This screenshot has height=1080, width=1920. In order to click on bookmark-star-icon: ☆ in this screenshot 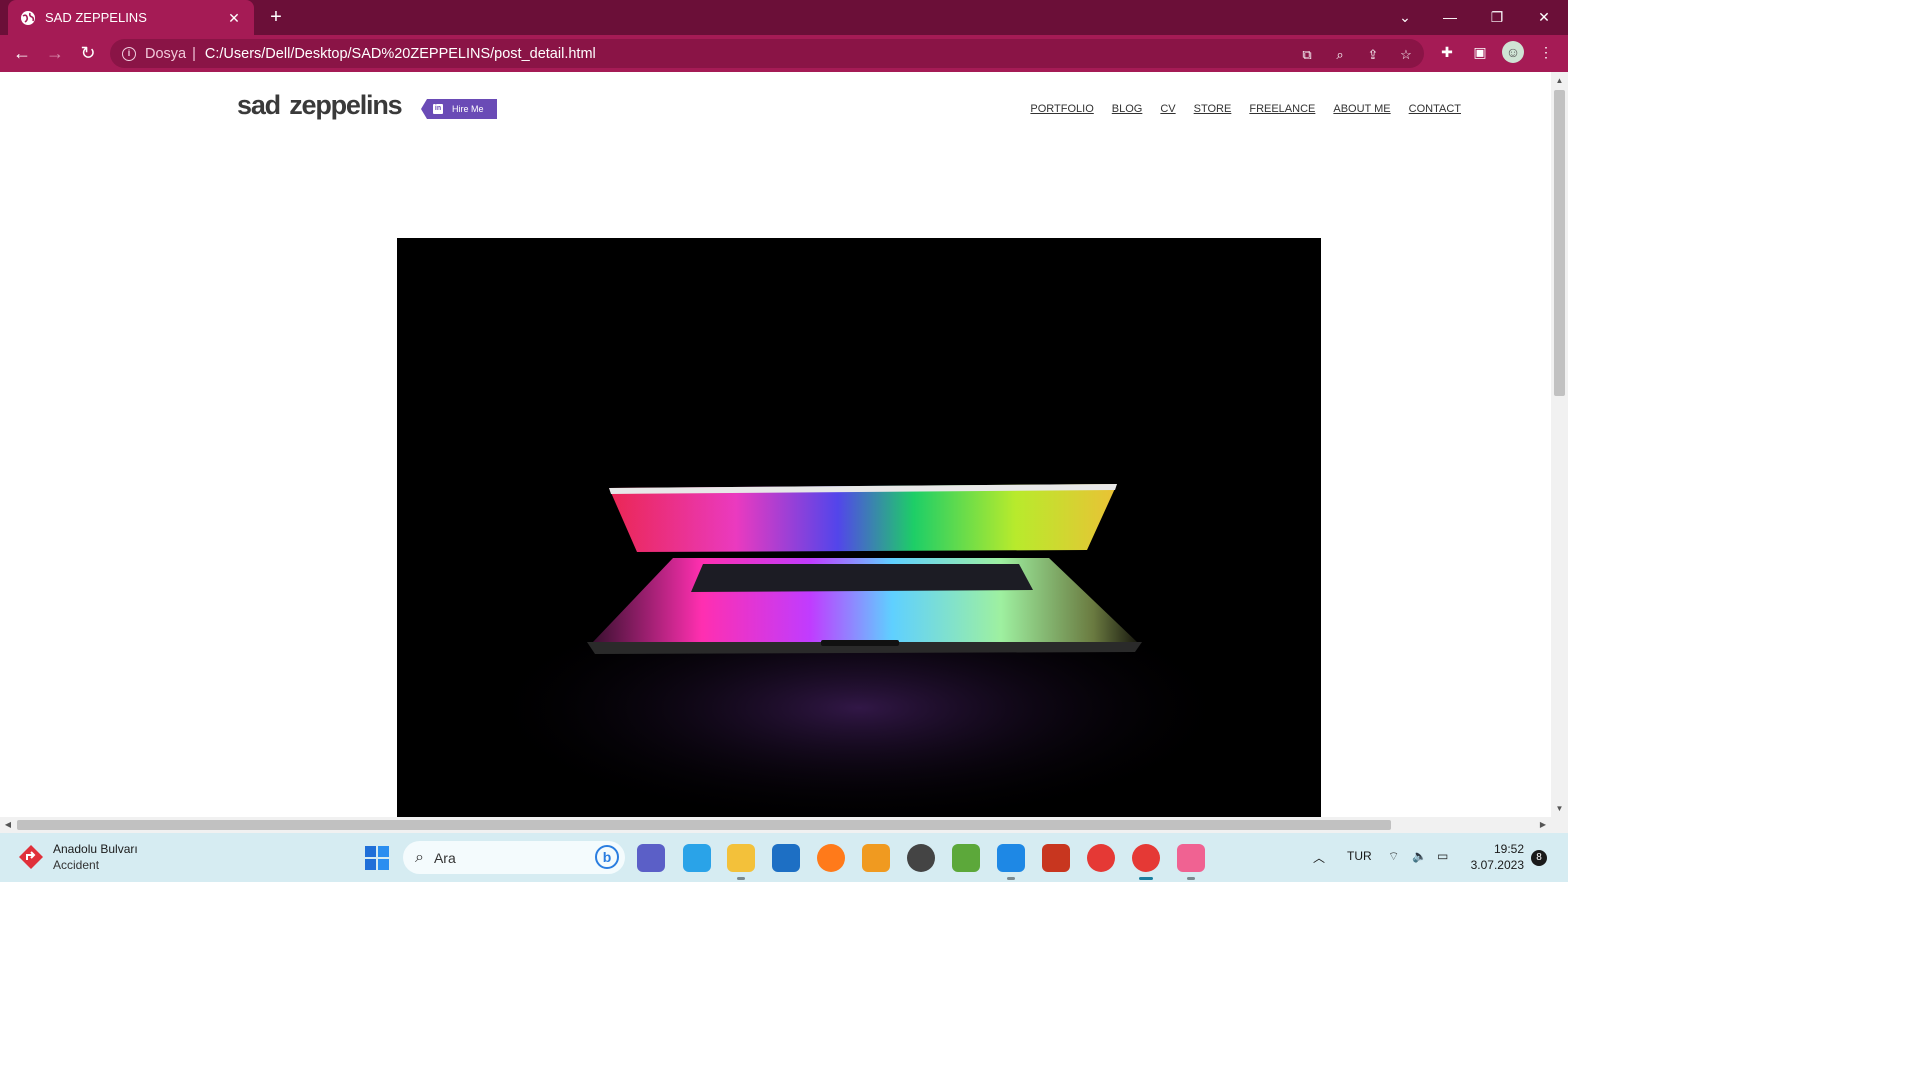, I will do `click(1406, 55)`.